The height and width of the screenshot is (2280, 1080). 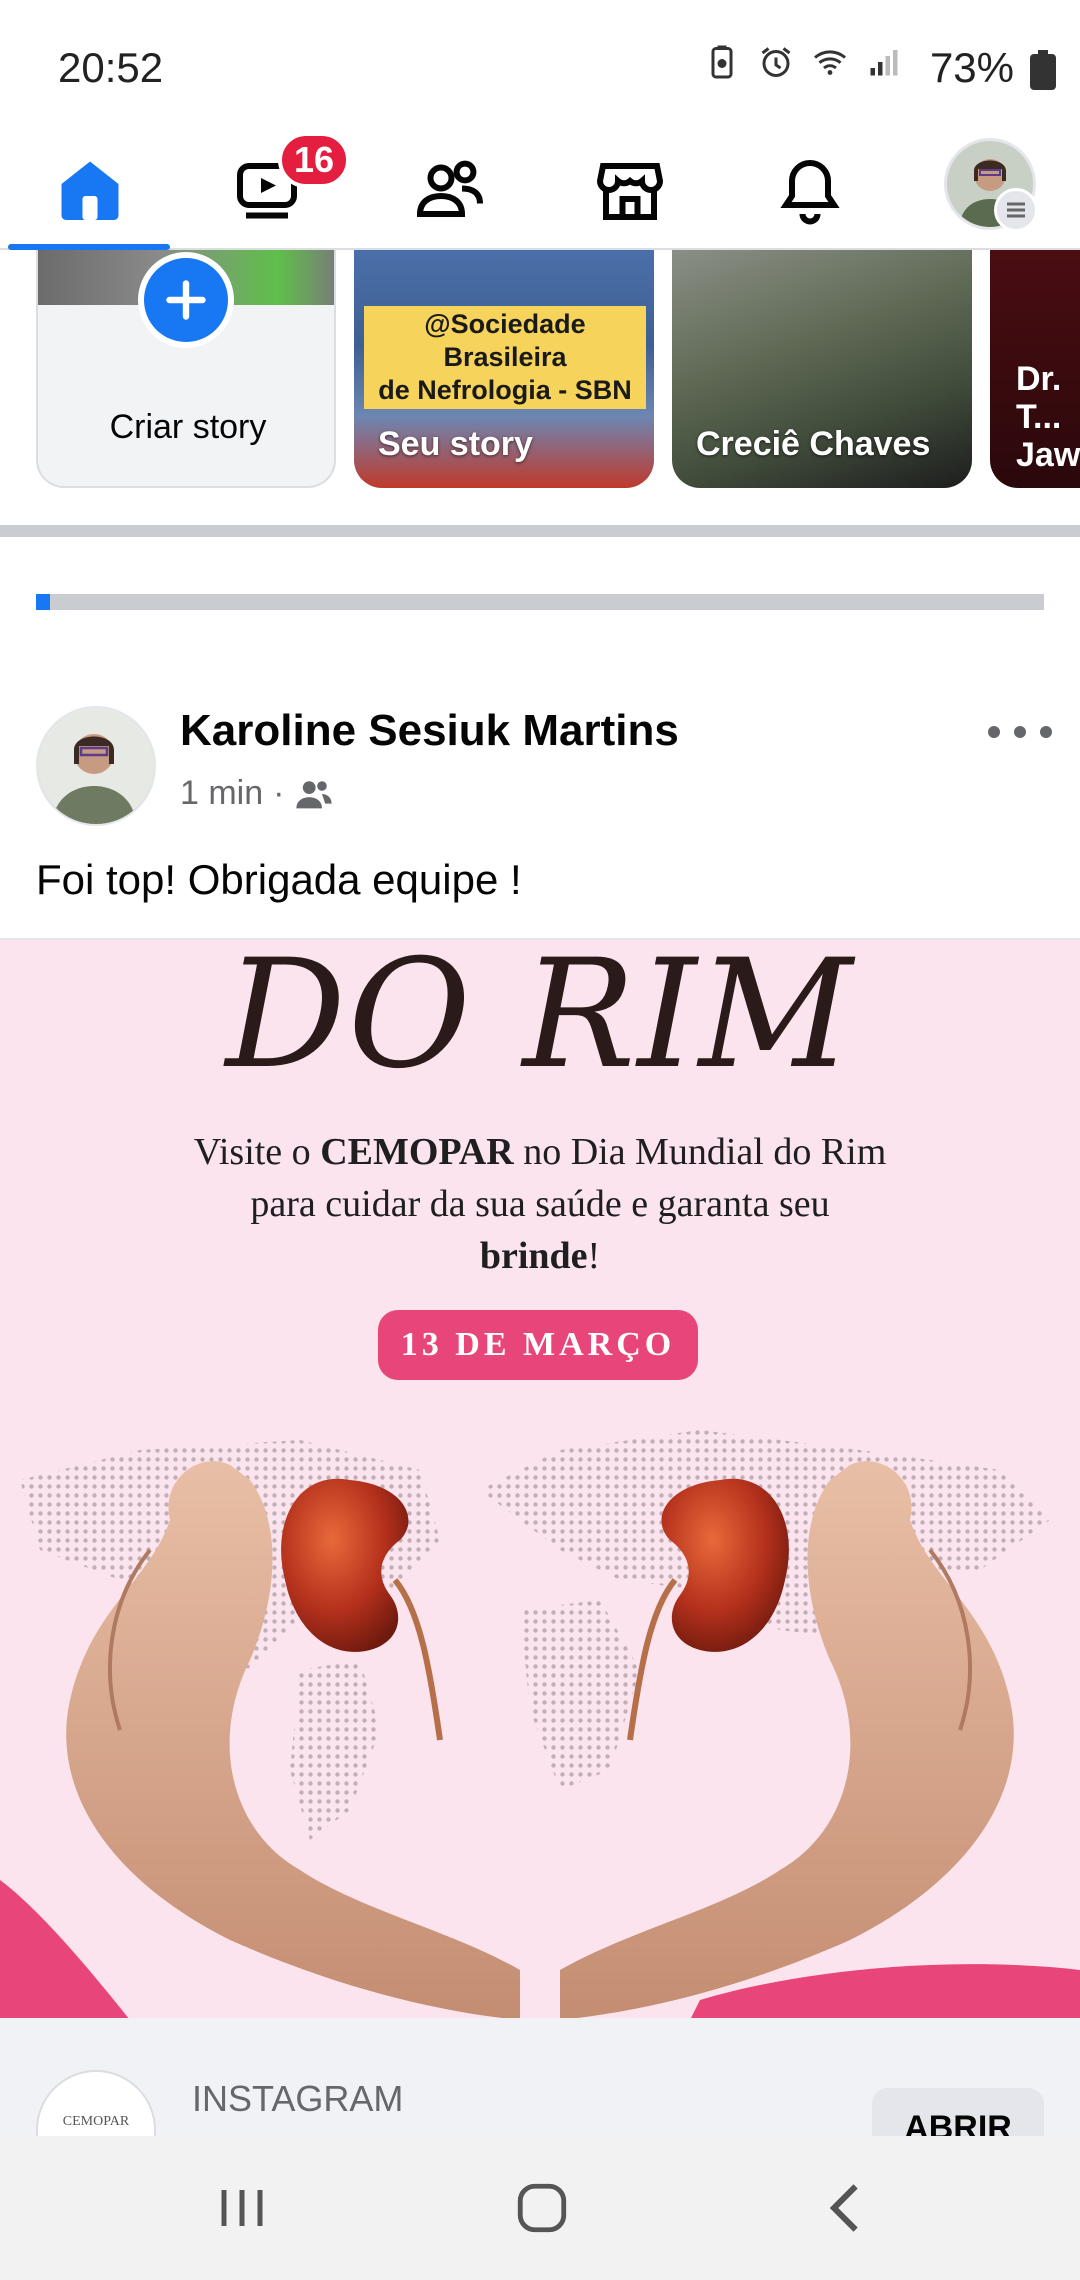 I want to click on status-time: 20:52, so click(x=111, y=67).